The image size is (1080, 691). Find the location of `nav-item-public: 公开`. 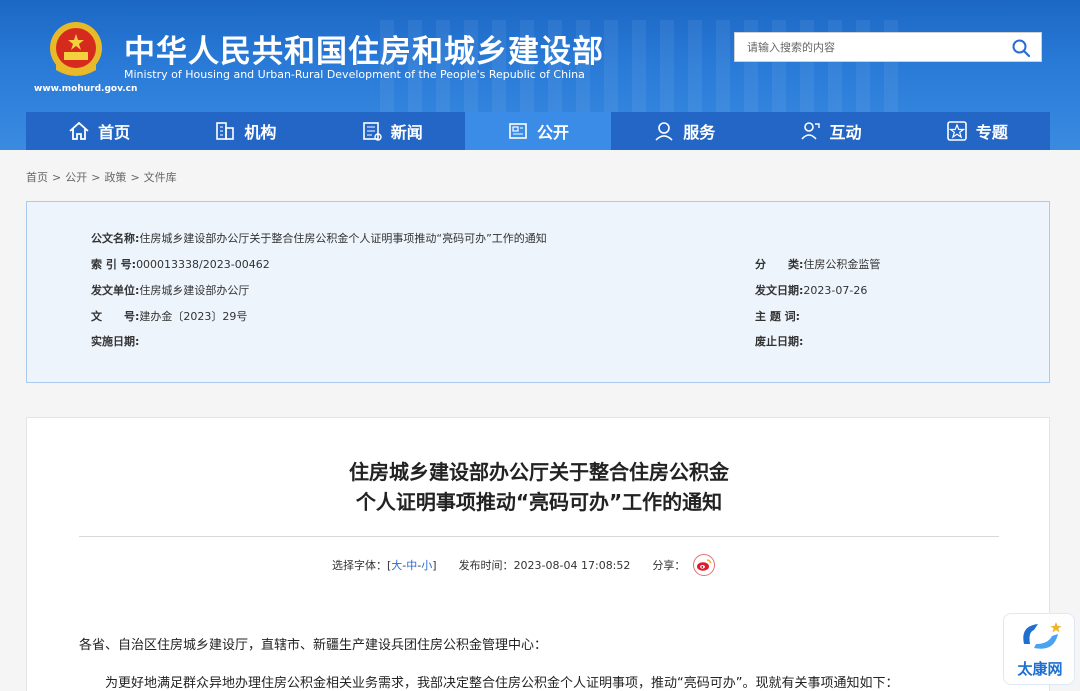

nav-item-public: 公开 is located at coordinates (538, 131).